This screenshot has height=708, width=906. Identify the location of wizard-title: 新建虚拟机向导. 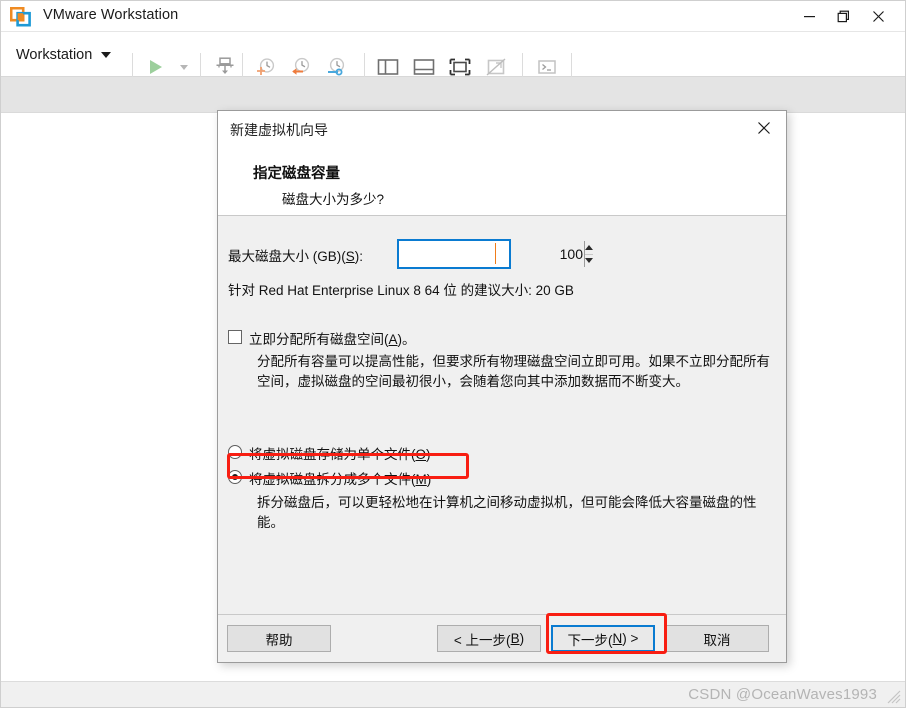
(279, 130).